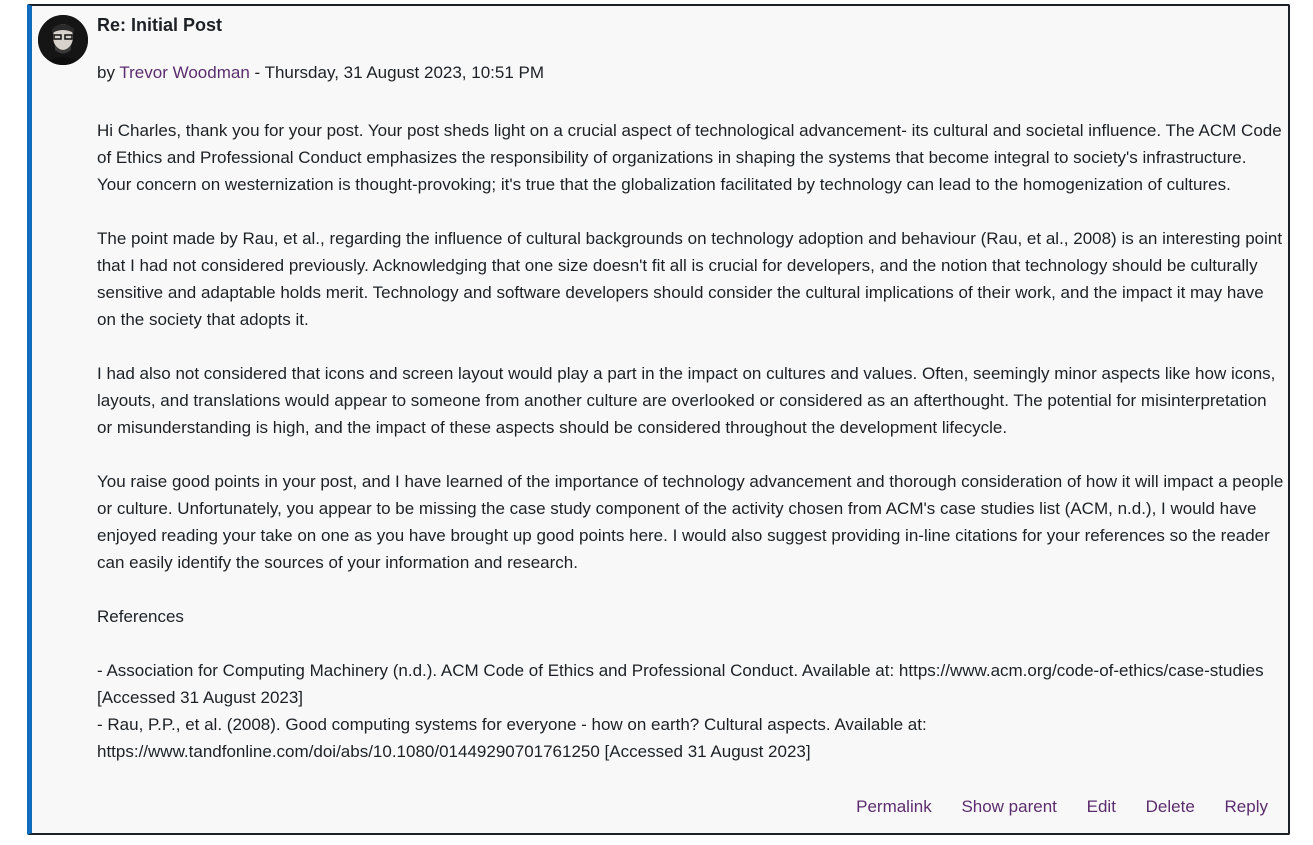  I want to click on post-actions: Permalink Show parent Edit Delete Reply, so click(1049, 807).